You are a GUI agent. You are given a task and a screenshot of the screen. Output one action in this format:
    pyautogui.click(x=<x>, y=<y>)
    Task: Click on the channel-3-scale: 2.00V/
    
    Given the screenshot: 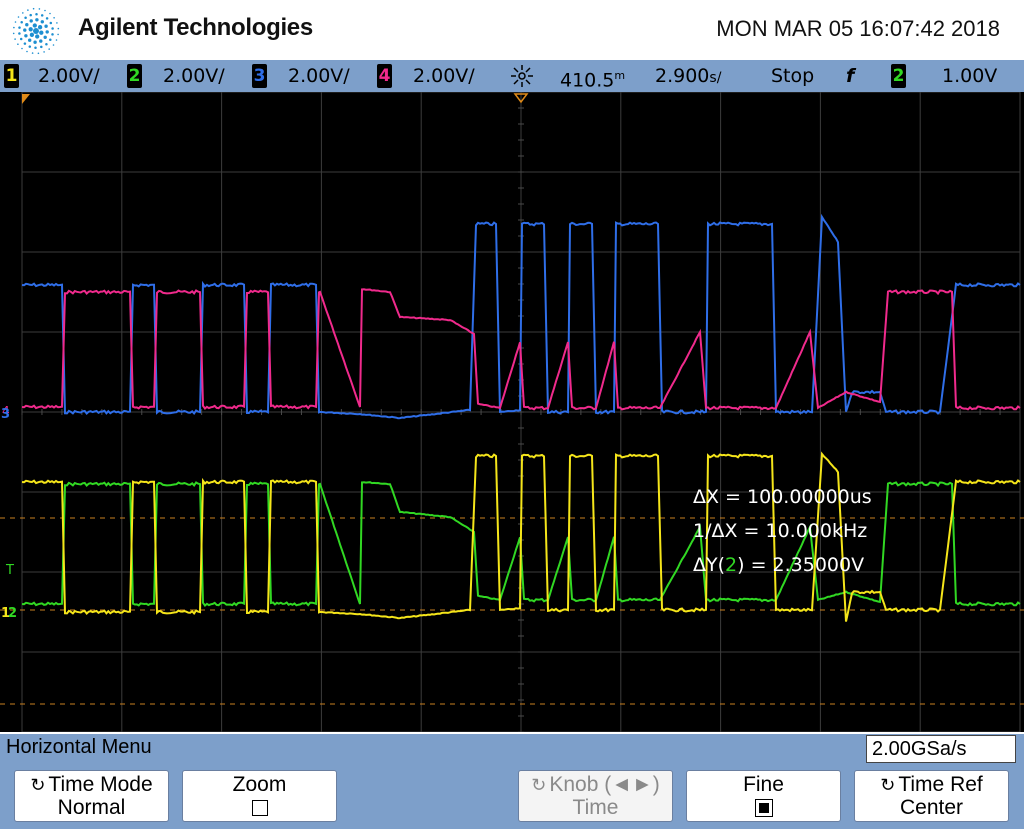 What is the action you would take?
    pyautogui.click(x=319, y=76)
    